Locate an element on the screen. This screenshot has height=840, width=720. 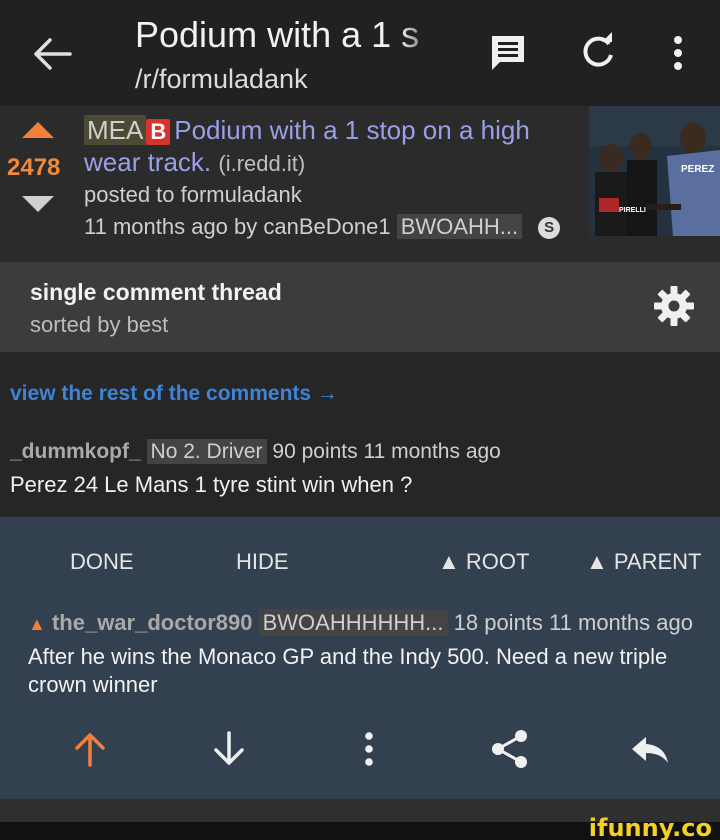
post-score: 2478 is located at coordinates (34, 167).